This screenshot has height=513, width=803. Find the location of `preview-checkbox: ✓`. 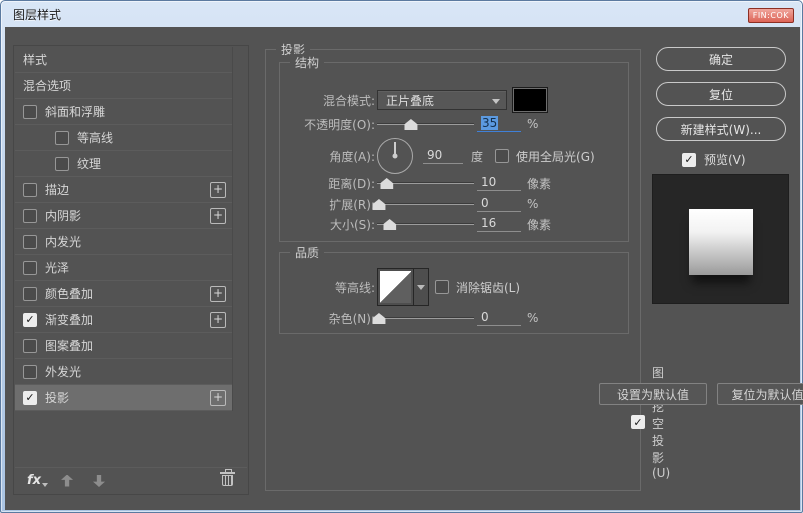

preview-checkbox: ✓ is located at coordinates (689, 159).